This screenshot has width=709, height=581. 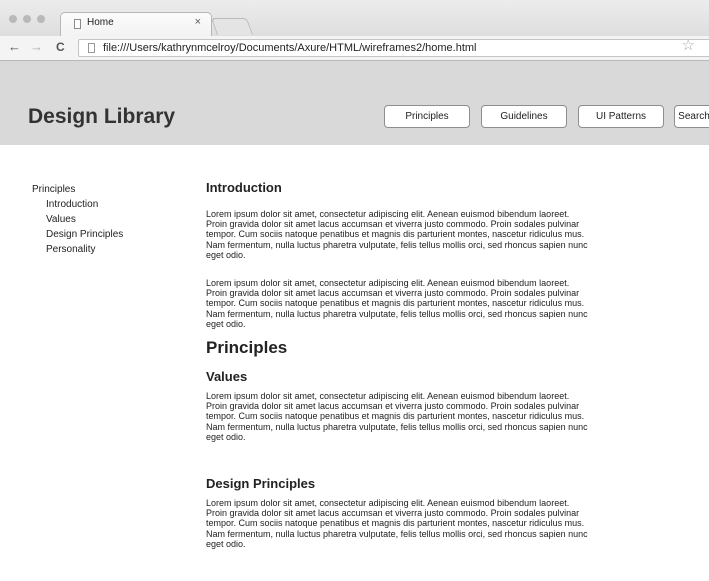 I want to click on sidebar-item-principles: Principles, so click(x=77, y=189).